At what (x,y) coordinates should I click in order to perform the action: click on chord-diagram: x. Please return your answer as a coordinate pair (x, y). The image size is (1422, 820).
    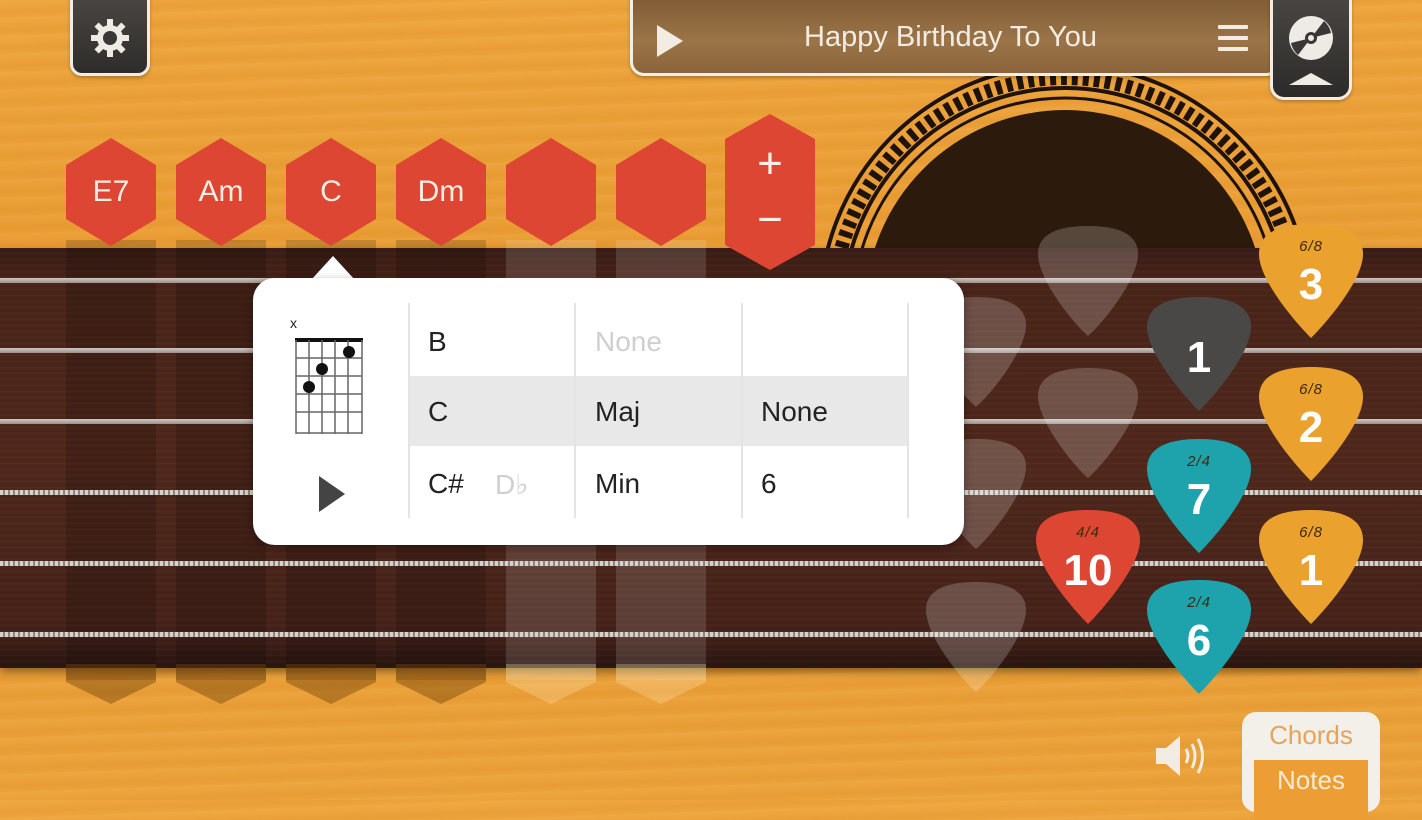
    Looking at the image, I should click on (326, 375).